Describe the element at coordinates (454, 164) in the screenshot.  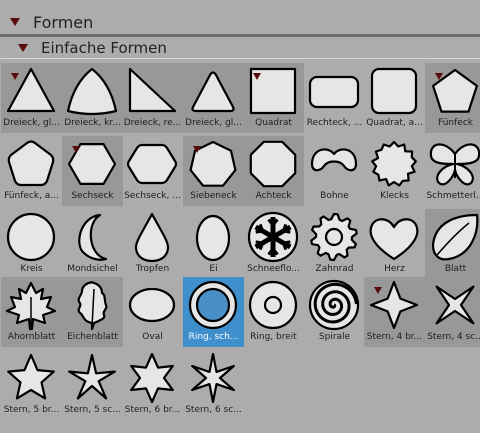
I see `butterfly-icon` at that location.